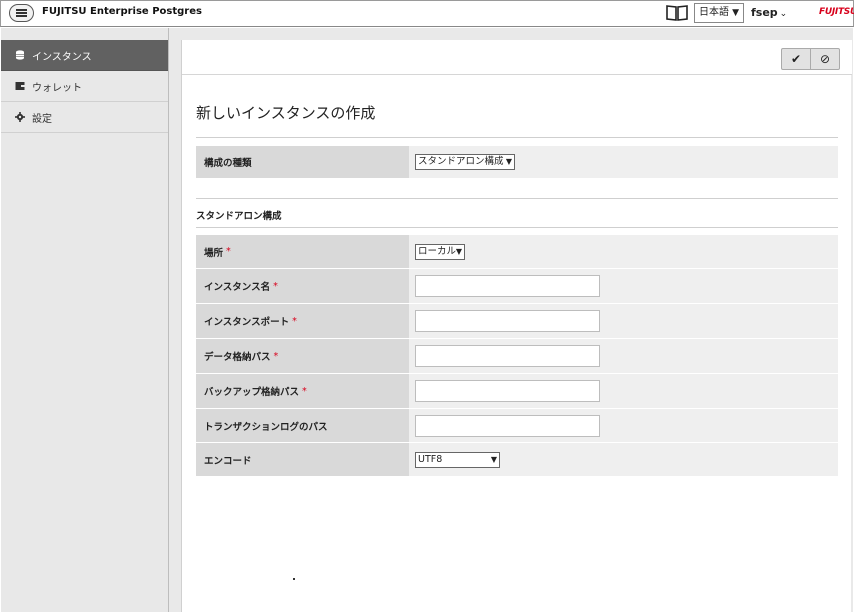 This screenshot has width=854, height=613. What do you see at coordinates (84, 117) in the screenshot?
I see `sidebar-item-settings: 設定` at bounding box center [84, 117].